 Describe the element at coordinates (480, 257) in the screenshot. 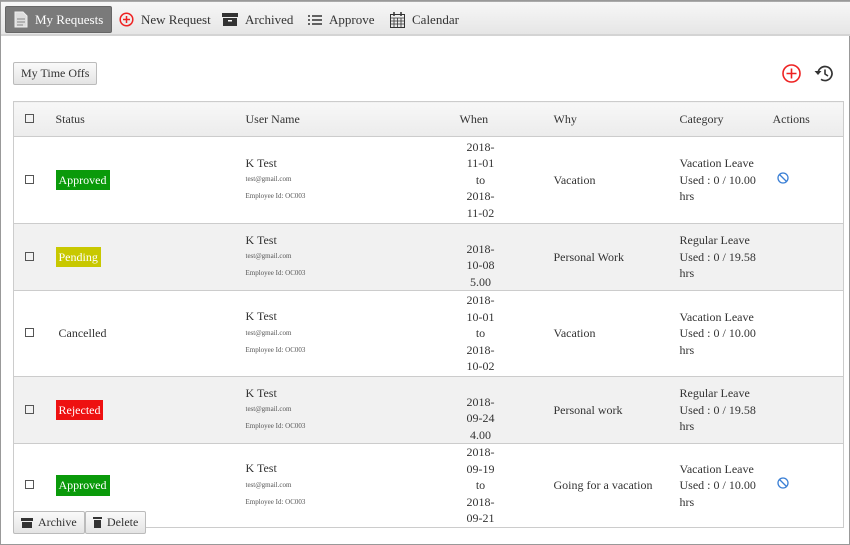

I see `when-mid: 2018-10-08` at that location.